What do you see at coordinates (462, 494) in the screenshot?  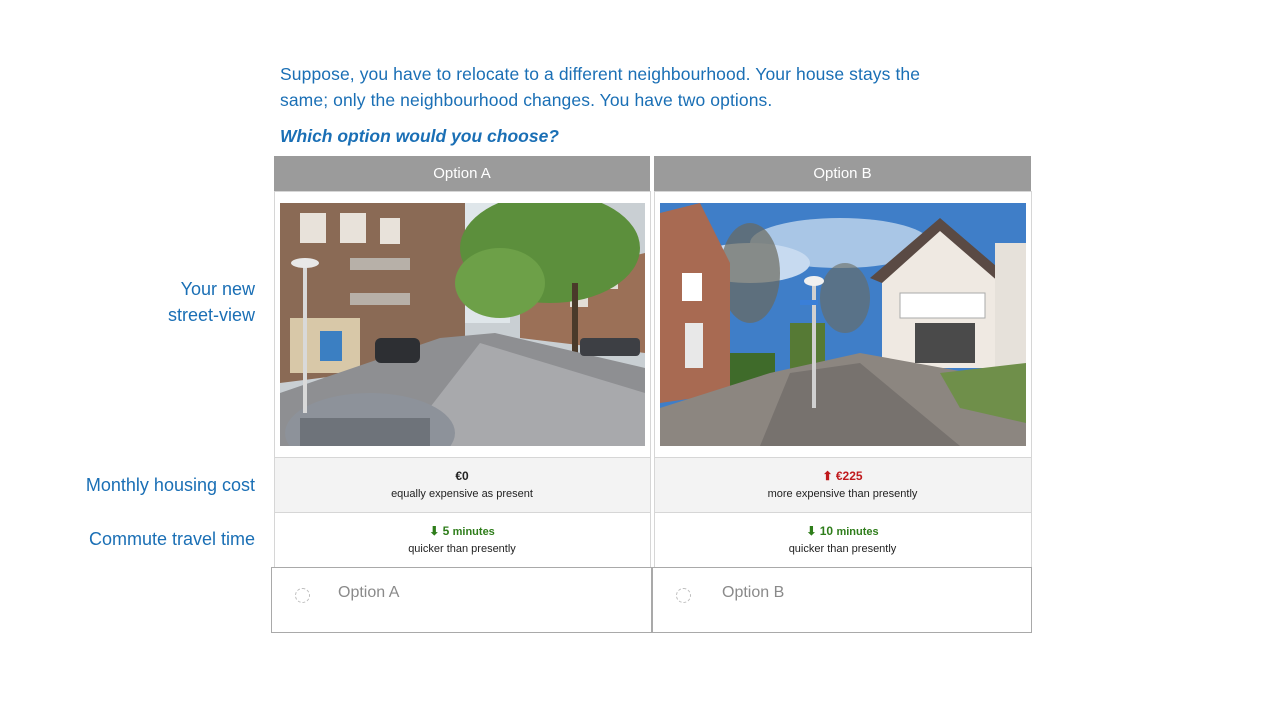 I see `option-a-cost-desc: equally expensive as present` at bounding box center [462, 494].